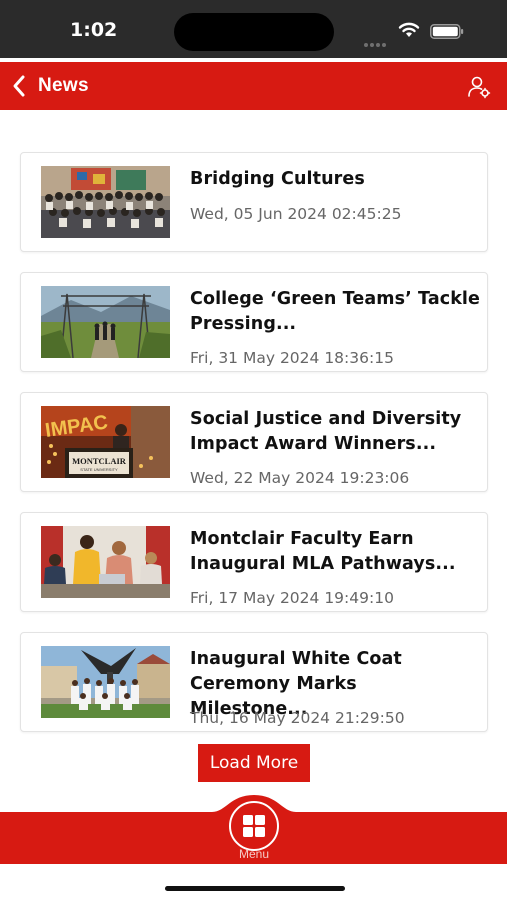 The height and width of the screenshot is (900, 507). I want to click on chevron-left-icon, so click(19, 86).